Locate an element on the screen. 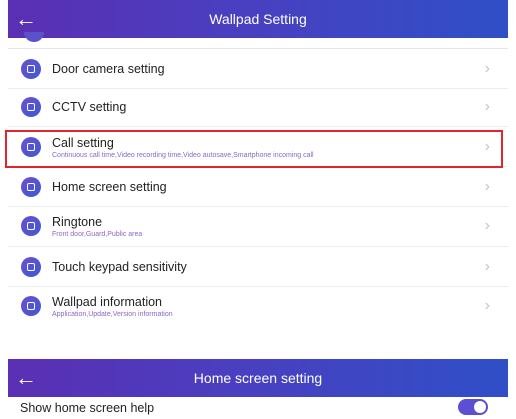 This screenshot has width=516, height=419. help-toggle is located at coordinates (473, 407).